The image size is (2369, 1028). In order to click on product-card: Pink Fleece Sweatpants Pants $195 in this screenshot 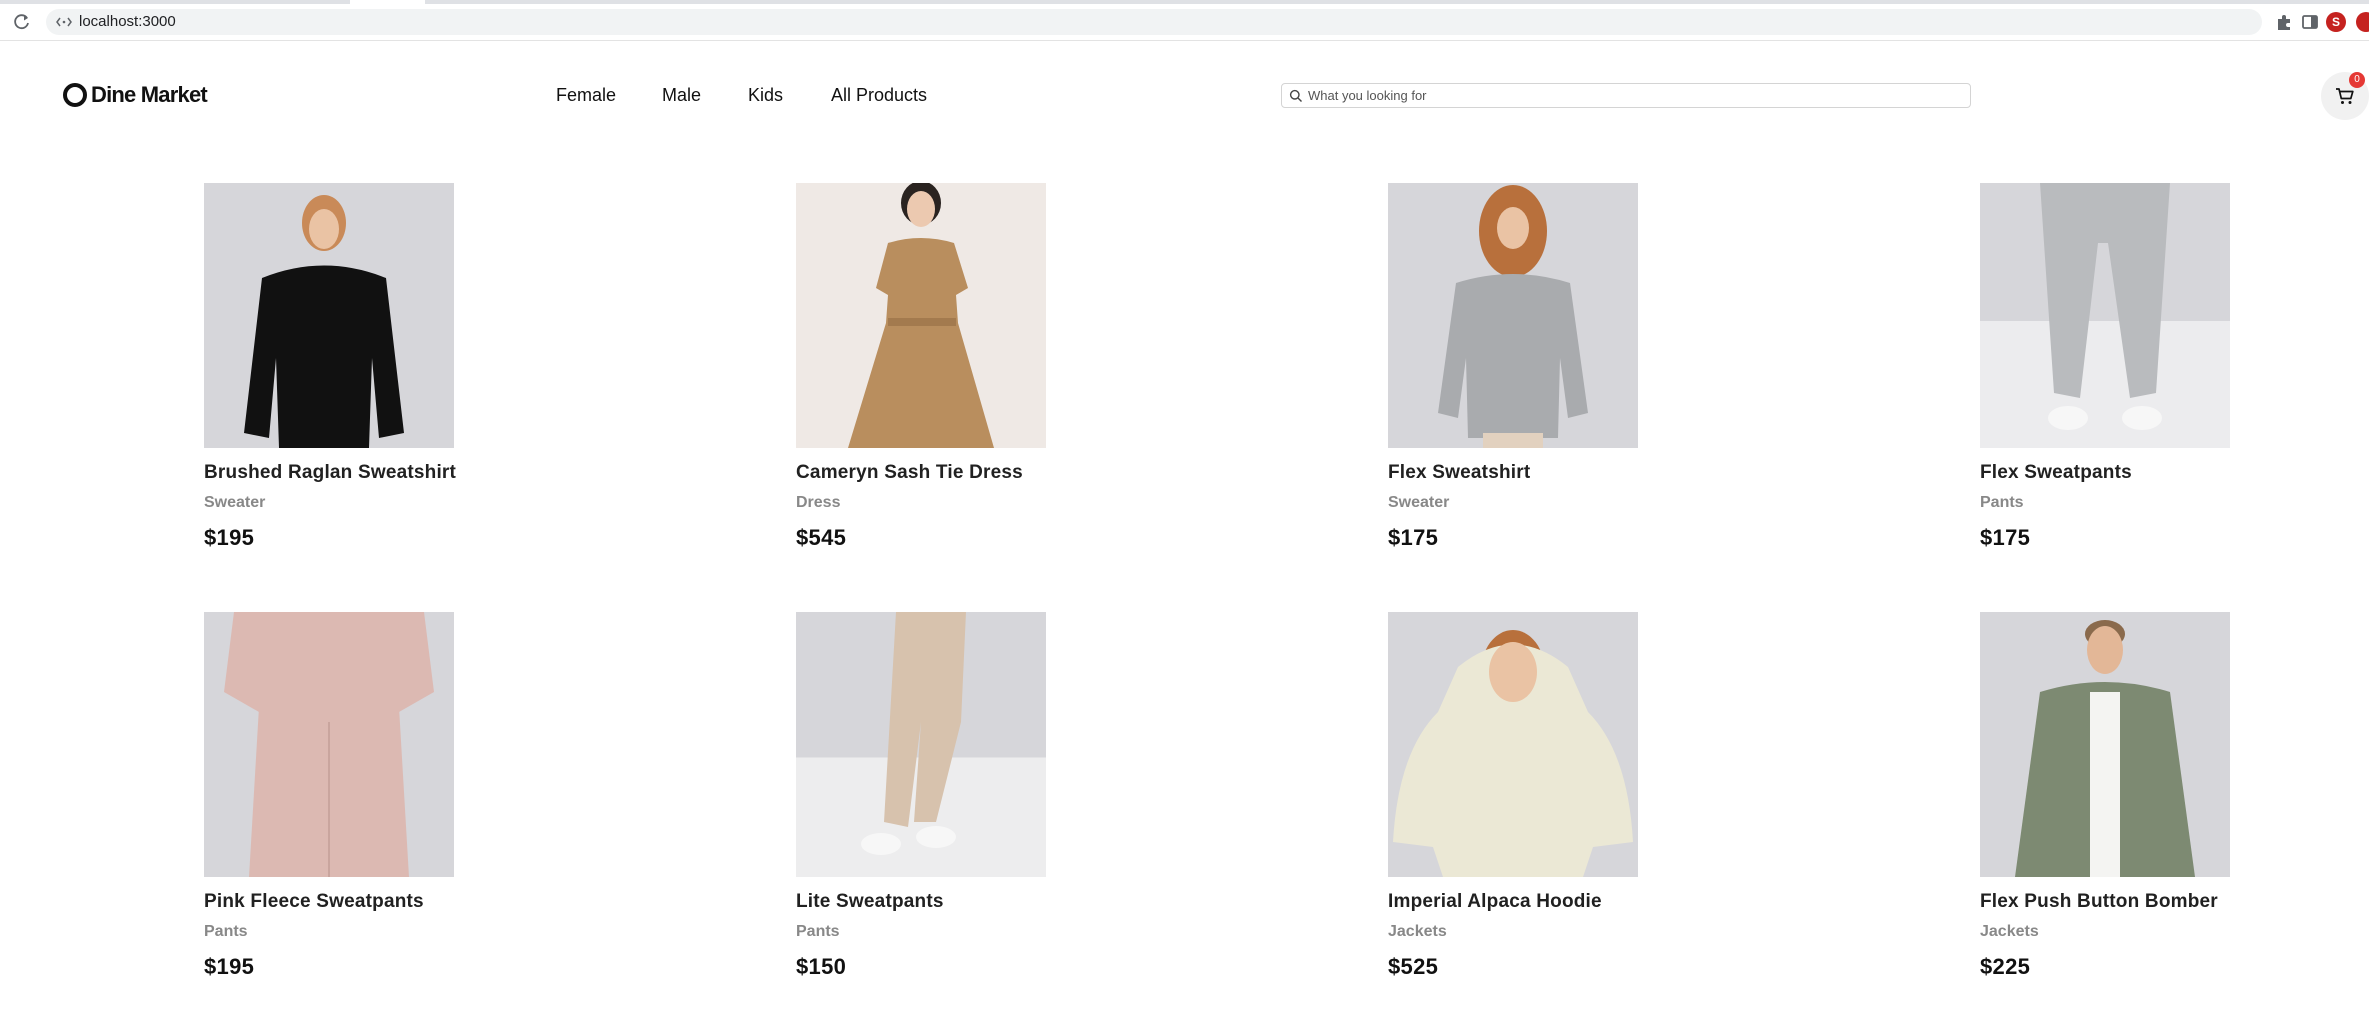, I will do `click(354, 796)`.